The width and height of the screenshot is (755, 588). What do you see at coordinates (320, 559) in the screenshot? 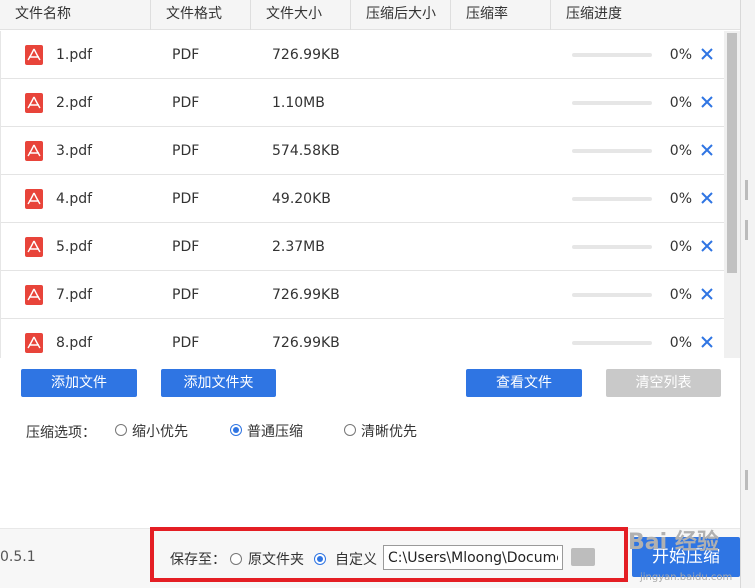
I see `save-custom-radio` at bounding box center [320, 559].